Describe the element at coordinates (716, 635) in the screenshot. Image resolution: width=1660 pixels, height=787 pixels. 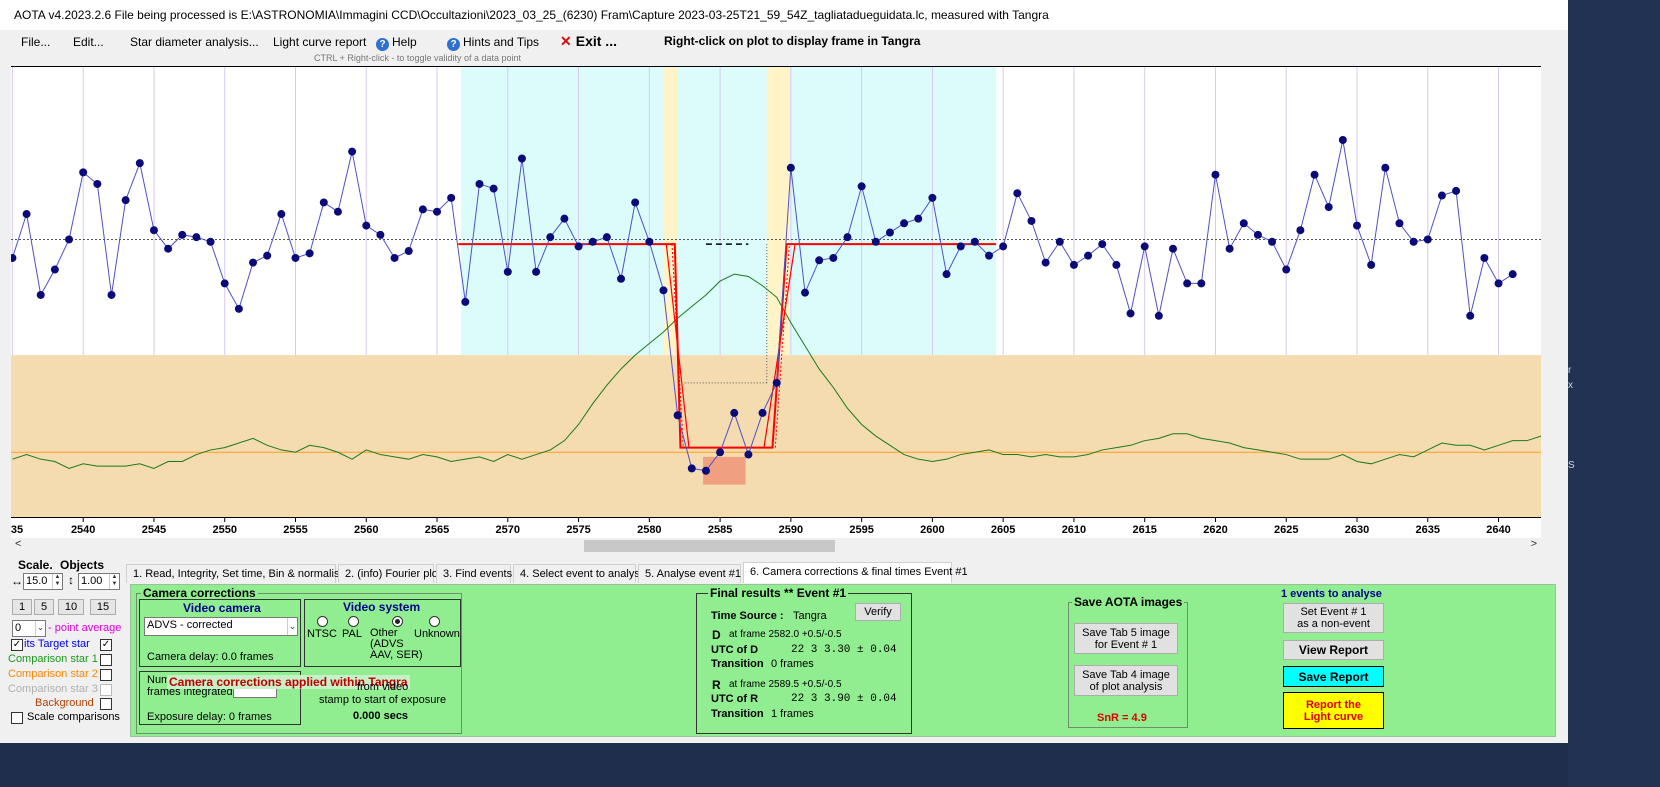
I see `d-label: D` at that location.